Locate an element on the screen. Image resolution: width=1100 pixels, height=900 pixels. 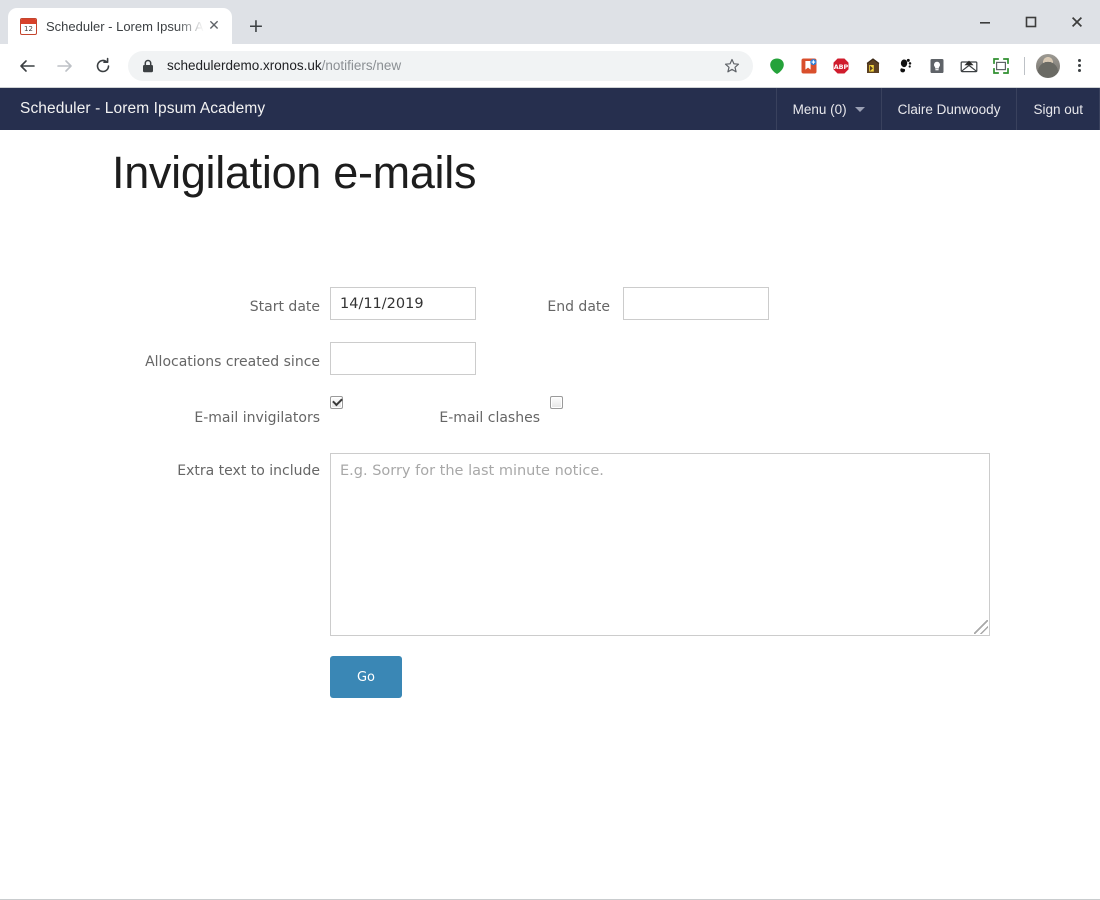
screenshot-frame-icon is located at coordinates (1001, 66).